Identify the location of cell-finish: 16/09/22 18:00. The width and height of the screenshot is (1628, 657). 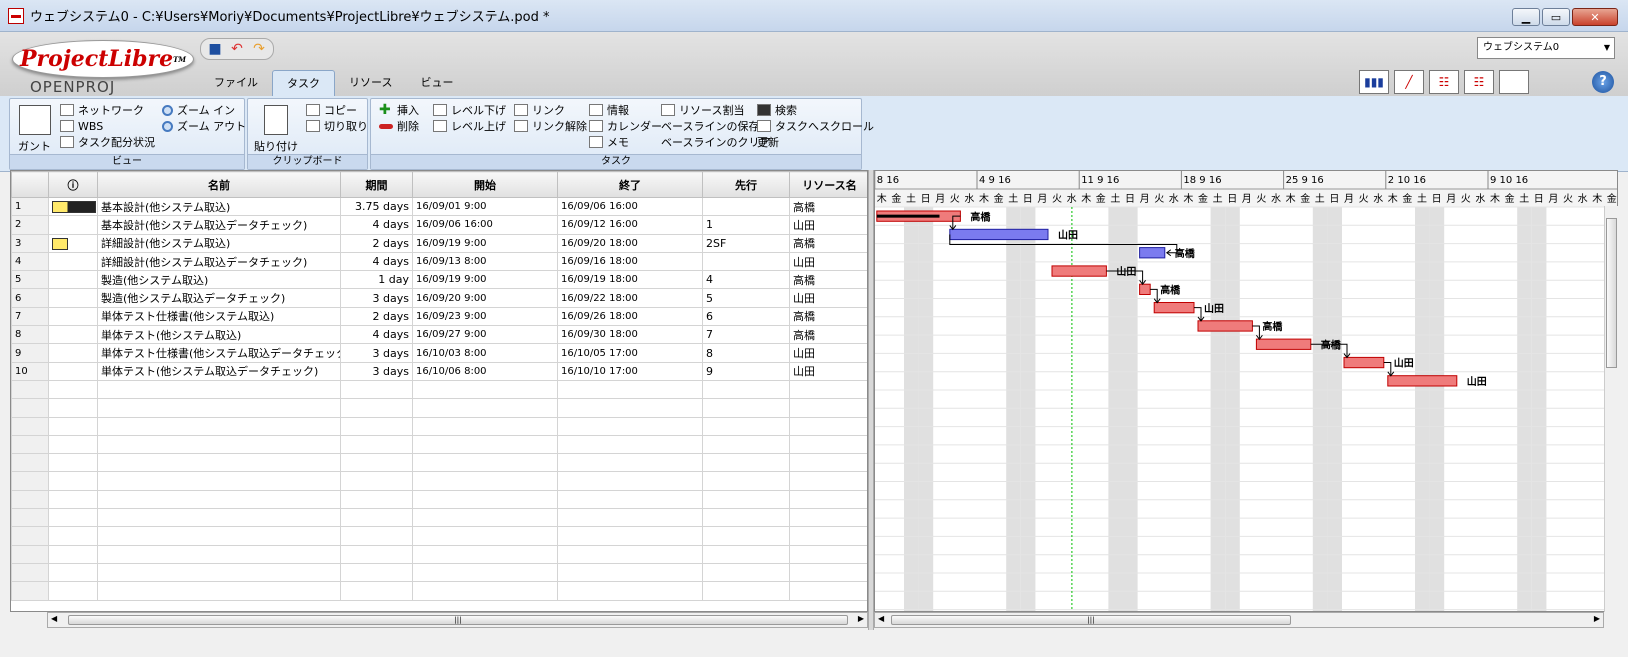
(630, 298).